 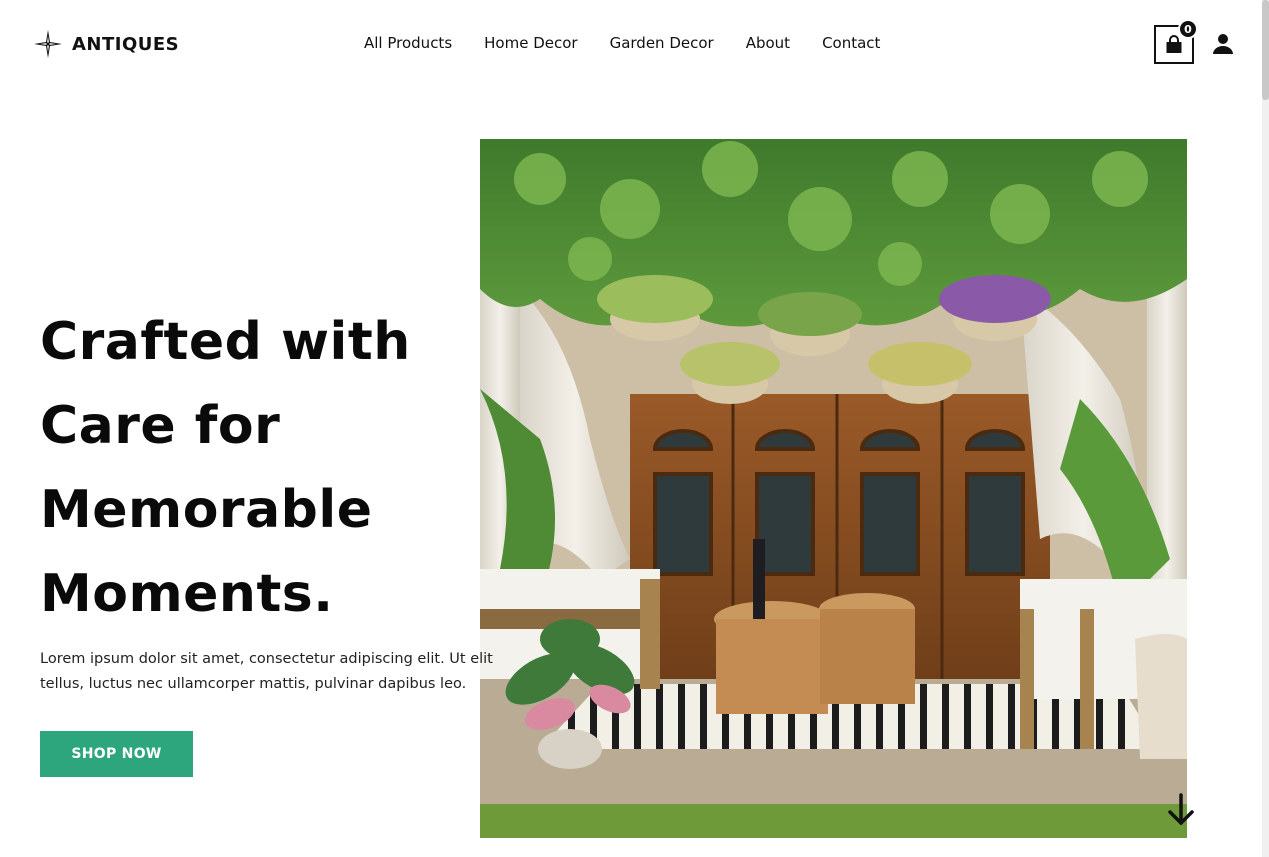 I want to click on scrollbar-thumb, so click(x=1265, y=50).